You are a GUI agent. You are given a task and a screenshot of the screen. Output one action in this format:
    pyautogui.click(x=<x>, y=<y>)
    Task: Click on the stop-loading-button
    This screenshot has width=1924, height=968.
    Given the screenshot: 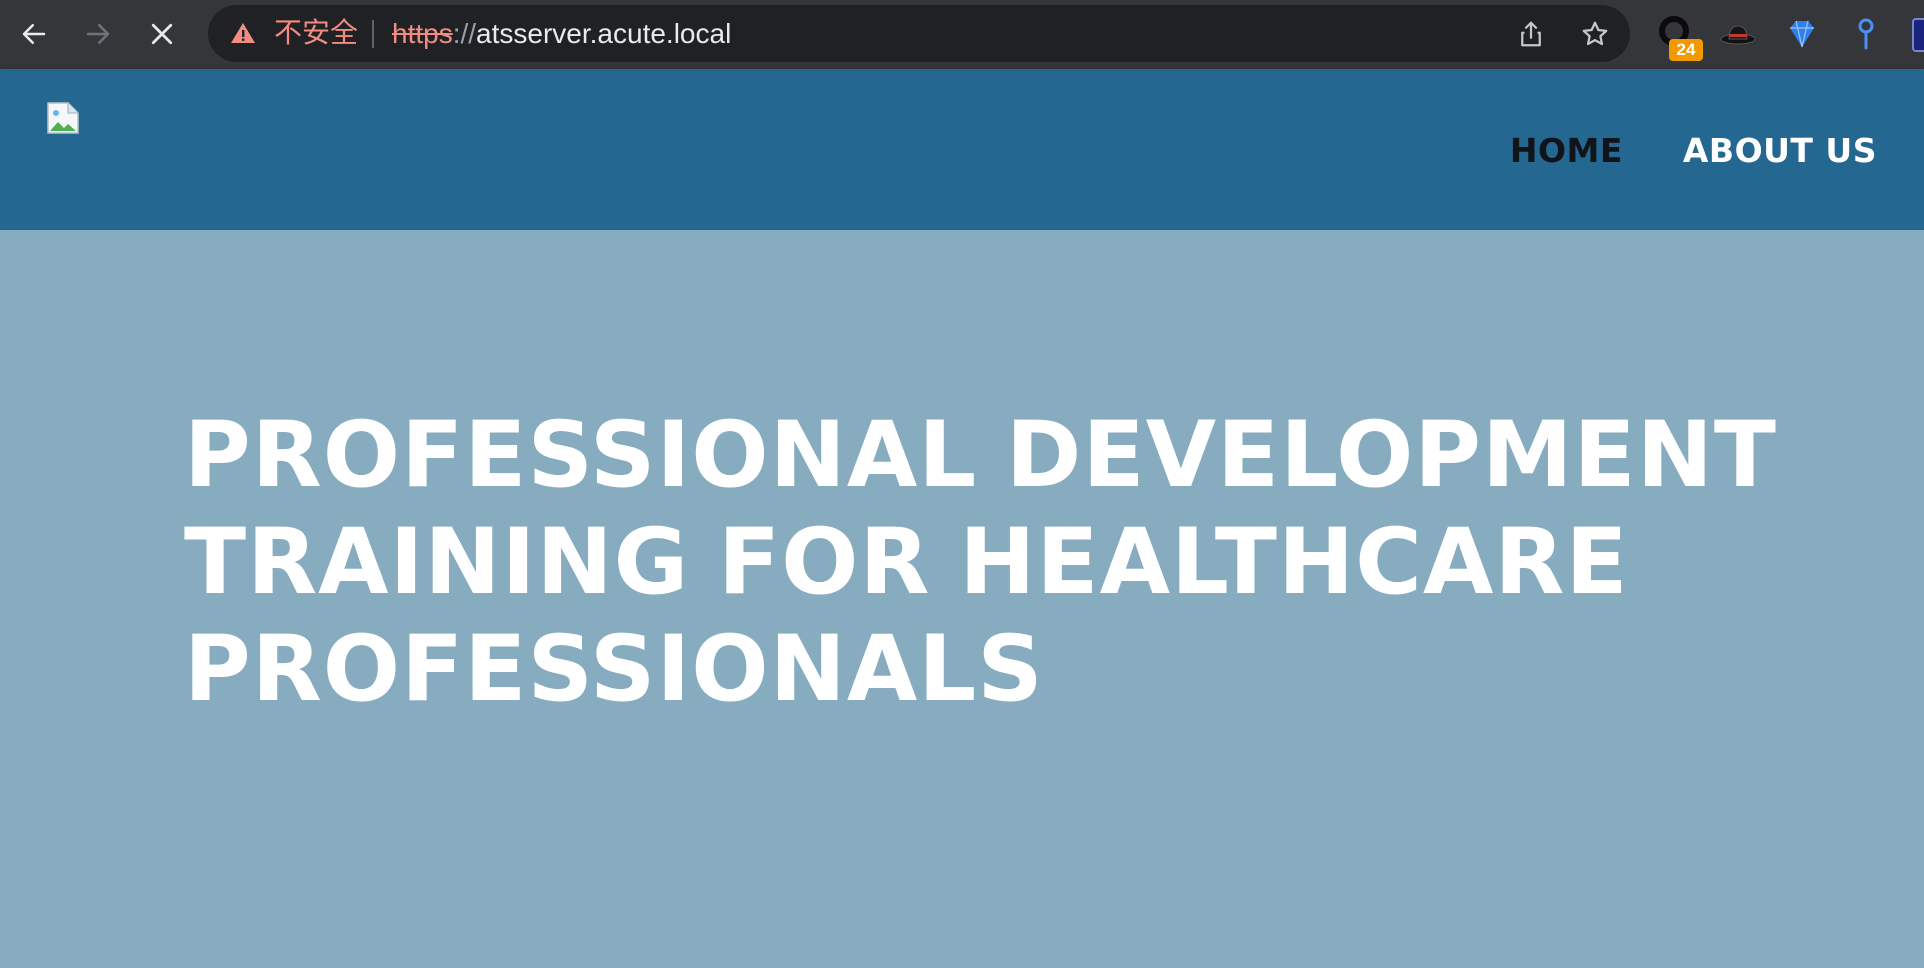 What is the action you would take?
    pyautogui.click(x=162, y=34)
    